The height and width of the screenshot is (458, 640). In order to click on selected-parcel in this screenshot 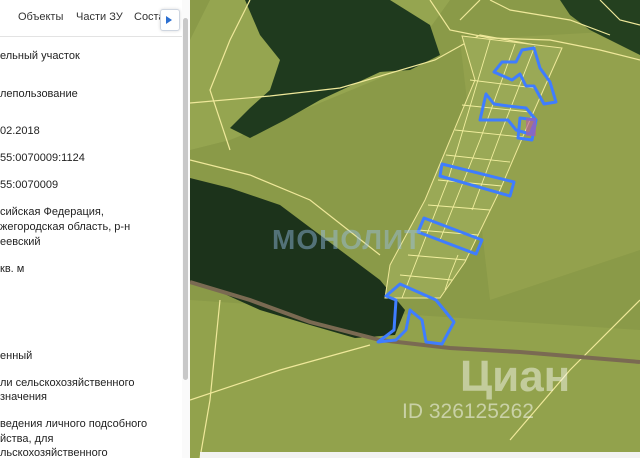, I will do `click(531, 127)`.